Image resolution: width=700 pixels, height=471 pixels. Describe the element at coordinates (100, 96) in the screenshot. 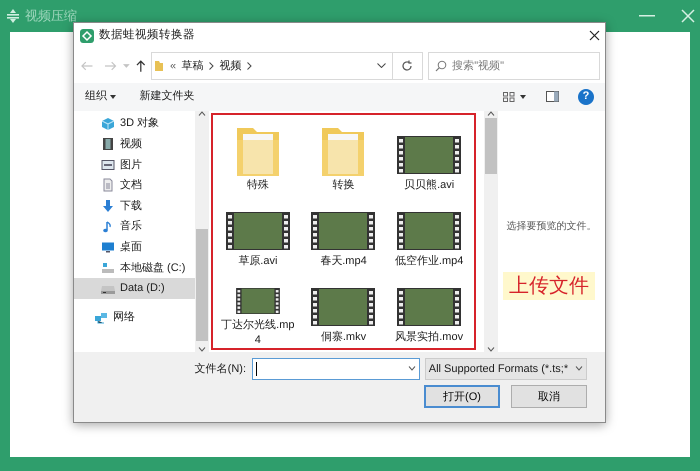

I see `organize-menu: 组织` at that location.